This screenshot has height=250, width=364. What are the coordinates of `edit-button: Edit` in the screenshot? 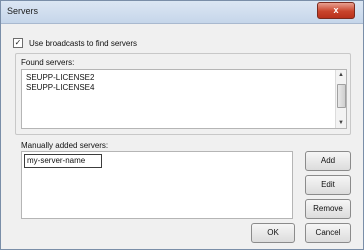 It's located at (328, 185).